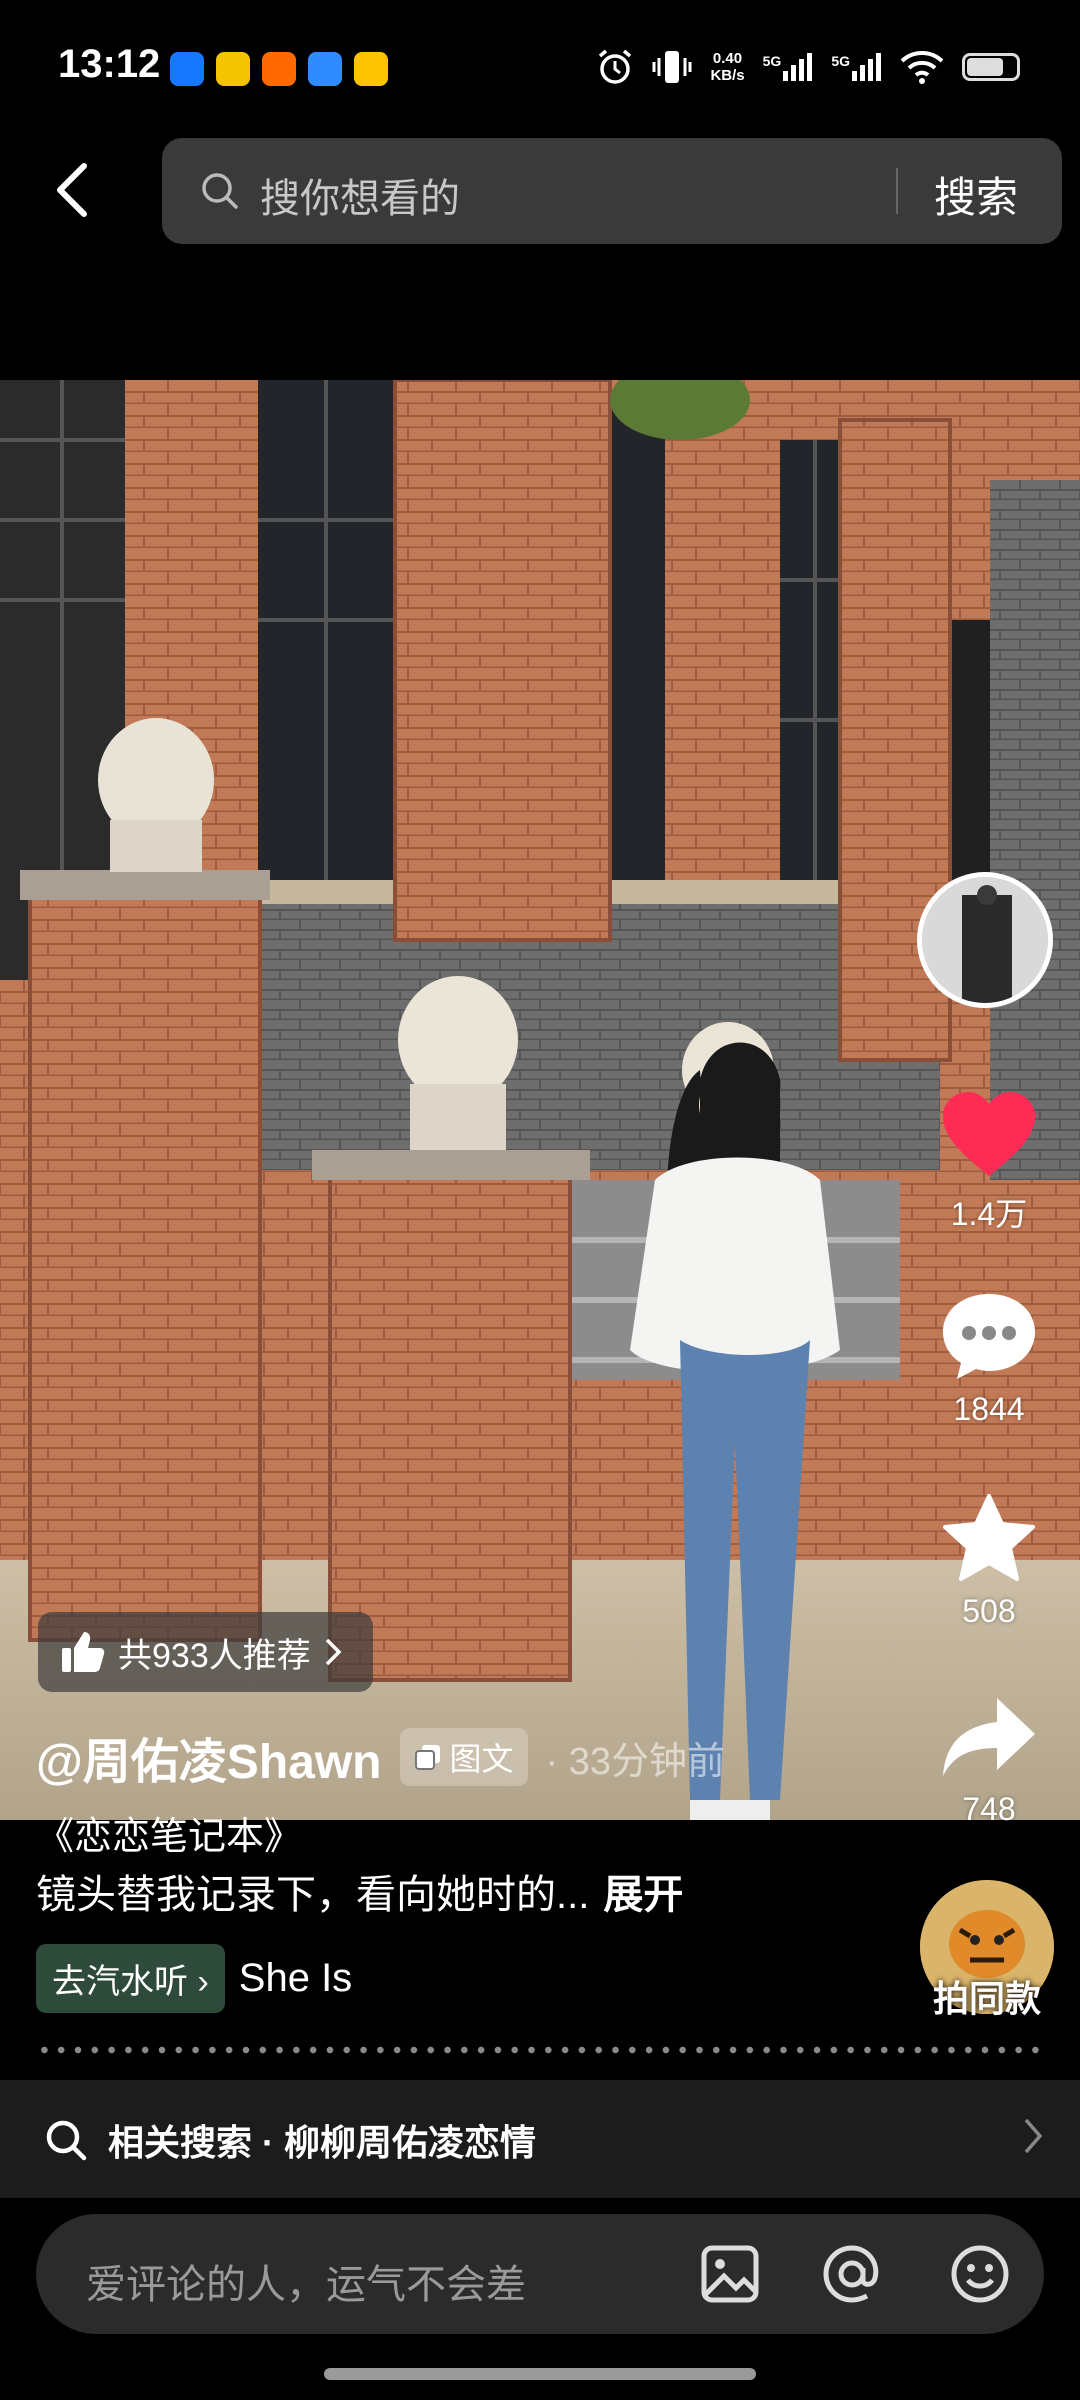  What do you see at coordinates (306, 2285) in the screenshot?
I see `comment-placeholder: 爱评论的人，运气不会差` at bounding box center [306, 2285].